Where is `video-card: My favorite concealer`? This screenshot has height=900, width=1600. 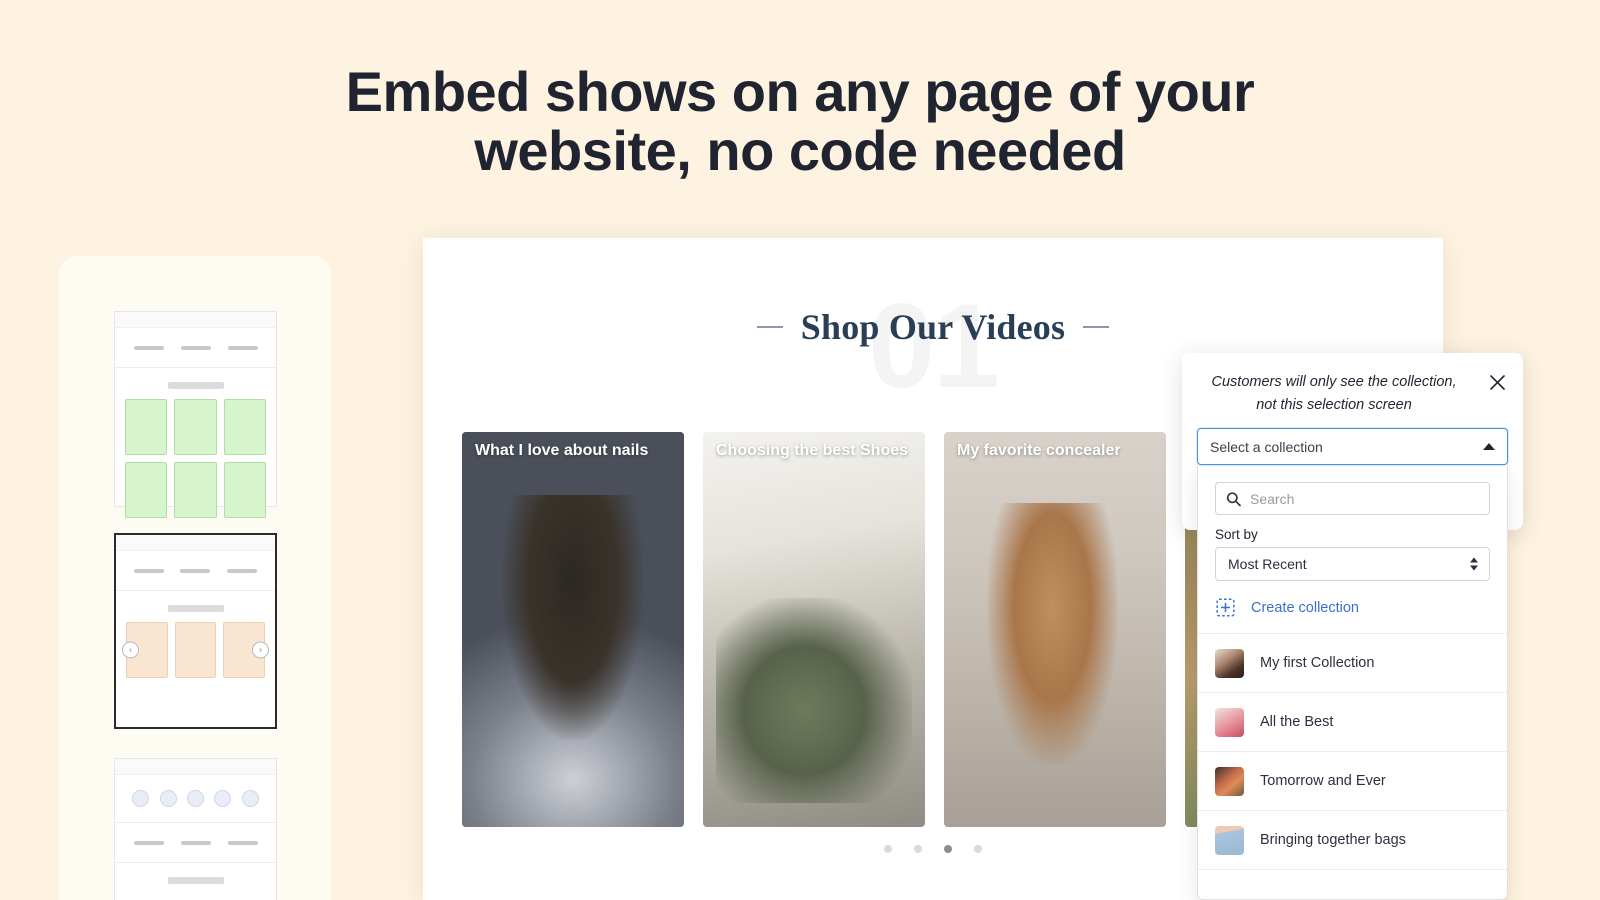 video-card: My favorite concealer is located at coordinates (1055, 629).